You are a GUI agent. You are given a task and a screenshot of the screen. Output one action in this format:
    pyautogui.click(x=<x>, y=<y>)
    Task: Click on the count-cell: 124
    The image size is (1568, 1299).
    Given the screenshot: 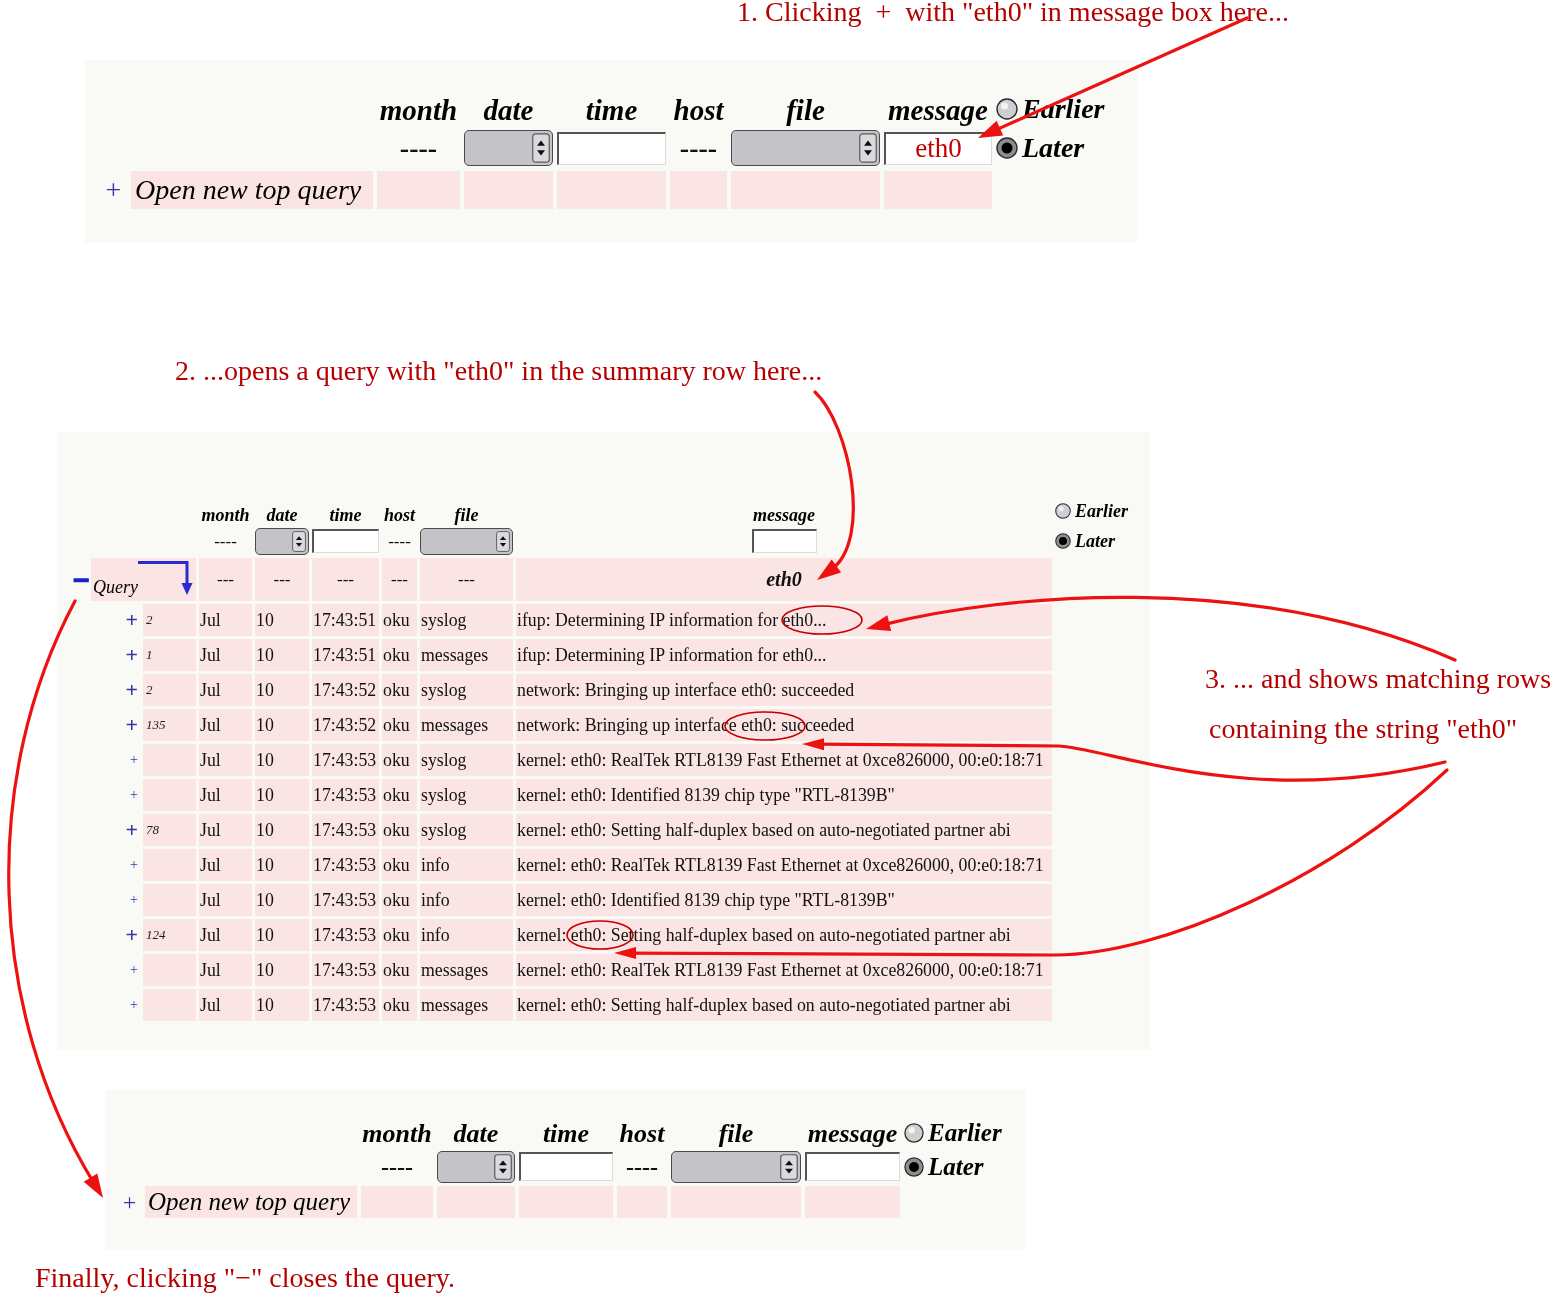 What is the action you would take?
    pyautogui.click(x=169, y=935)
    